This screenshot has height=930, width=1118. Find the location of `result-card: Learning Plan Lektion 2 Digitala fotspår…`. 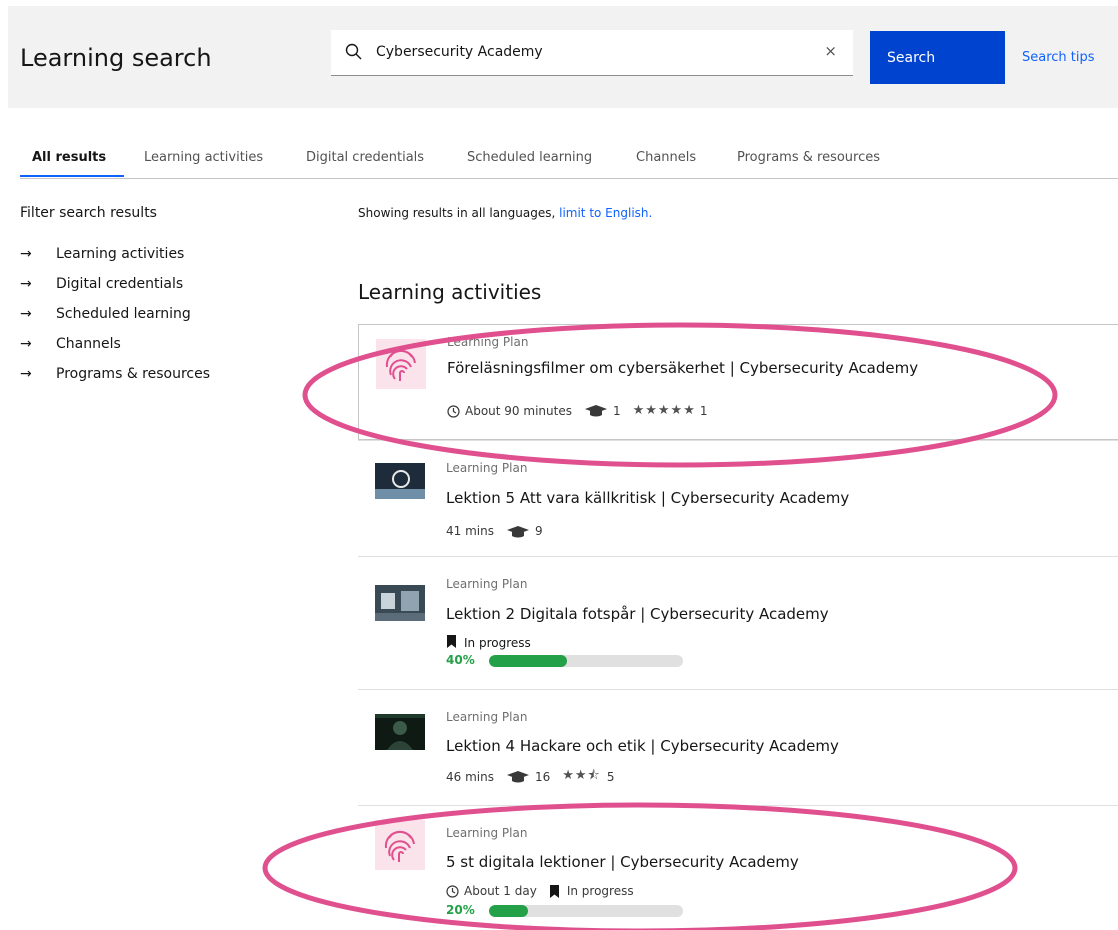

result-card: Learning Plan Lektion 2 Digitala fotspår… is located at coordinates (738, 622).